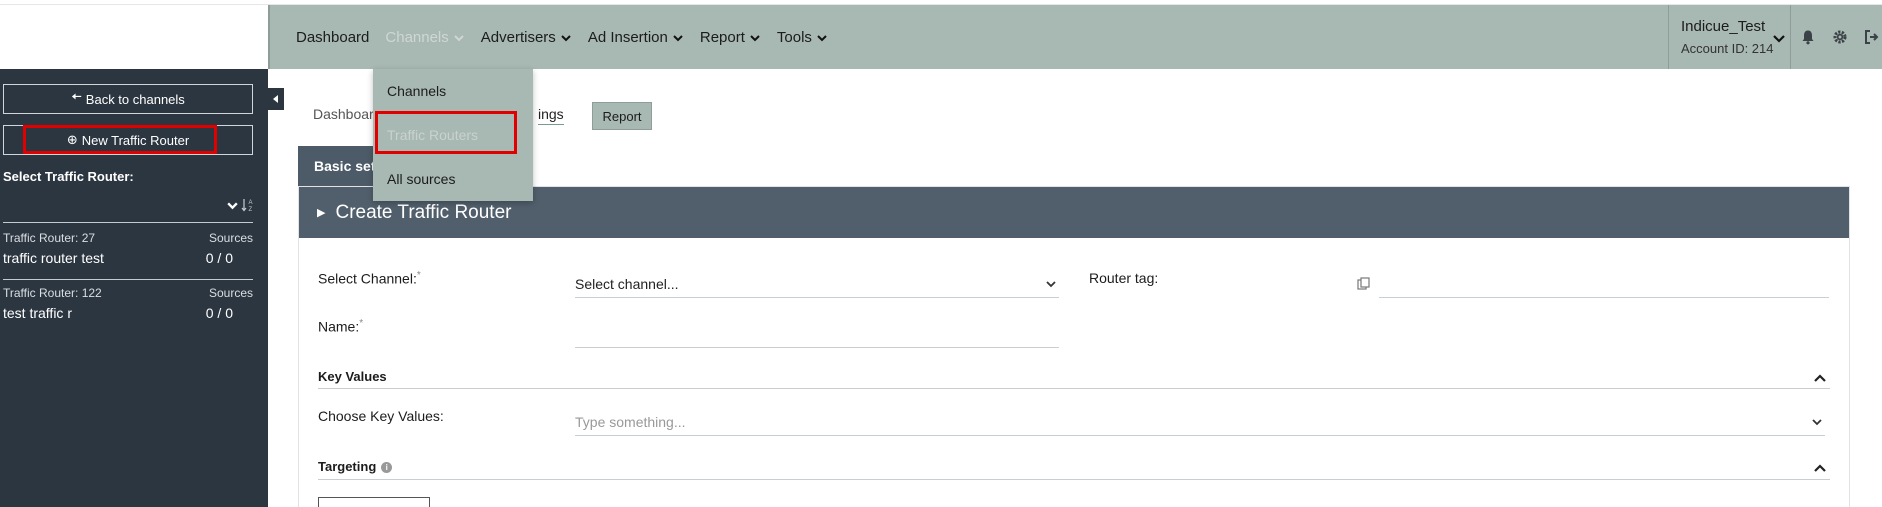 The width and height of the screenshot is (1882, 507). What do you see at coordinates (518, 37) in the screenshot?
I see `nav-advertisers-label: Advertisers` at bounding box center [518, 37].